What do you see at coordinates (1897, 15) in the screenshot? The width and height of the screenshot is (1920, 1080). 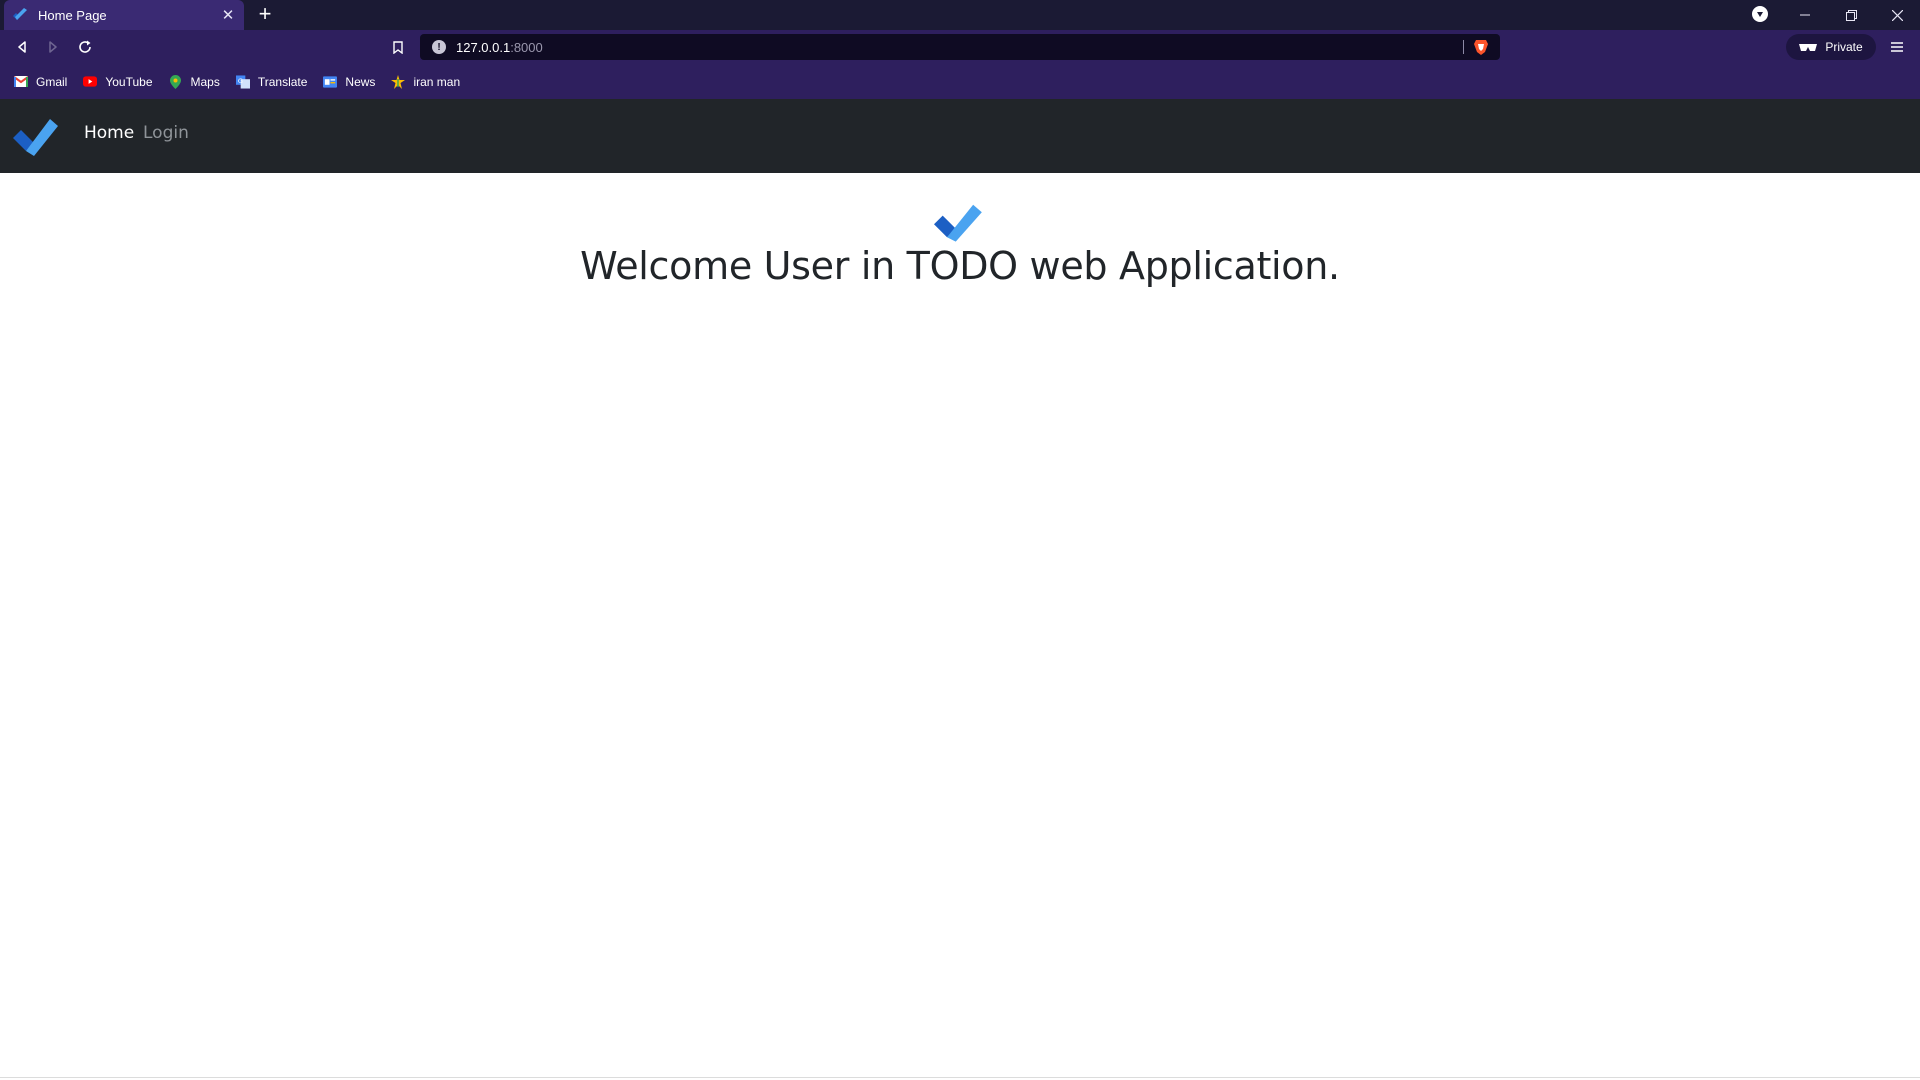 I see `close-window-button` at bounding box center [1897, 15].